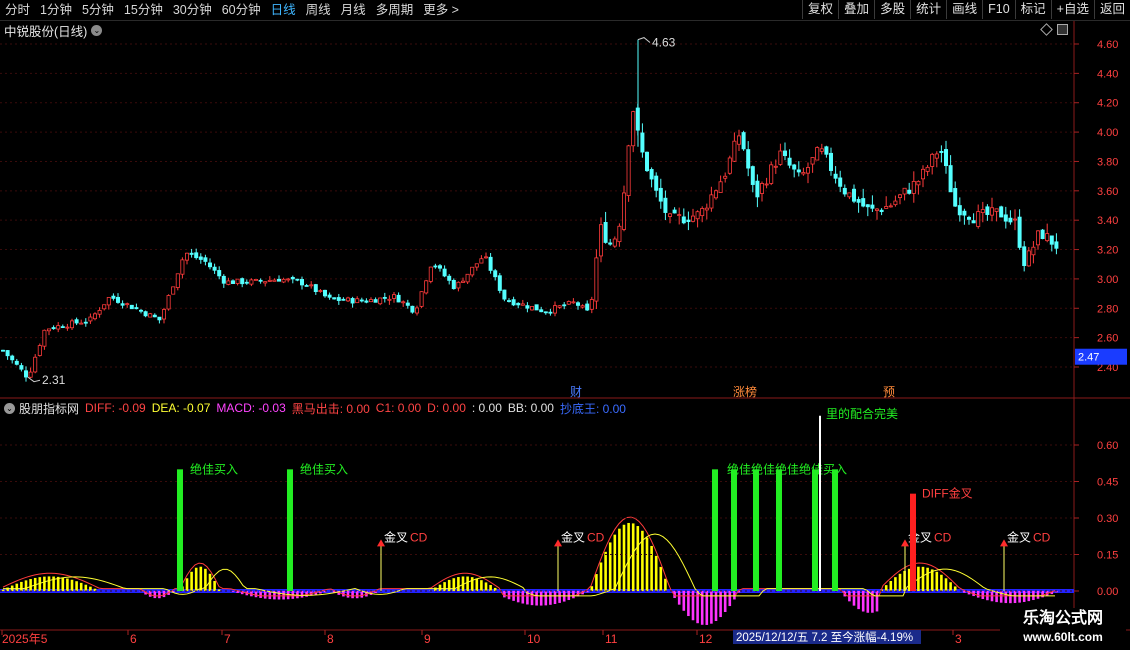 The height and width of the screenshot is (650, 1130). Describe the element at coordinates (644, 40) in the screenshot. I see `high-marker` at that location.